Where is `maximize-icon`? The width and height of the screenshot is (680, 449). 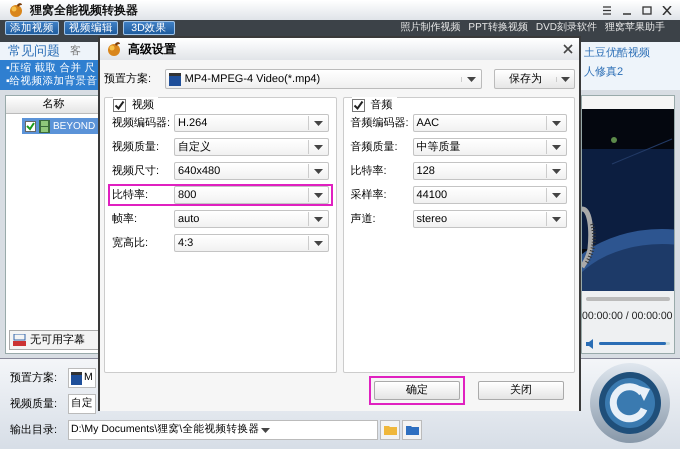 maximize-icon is located at coordinates (647, 10).